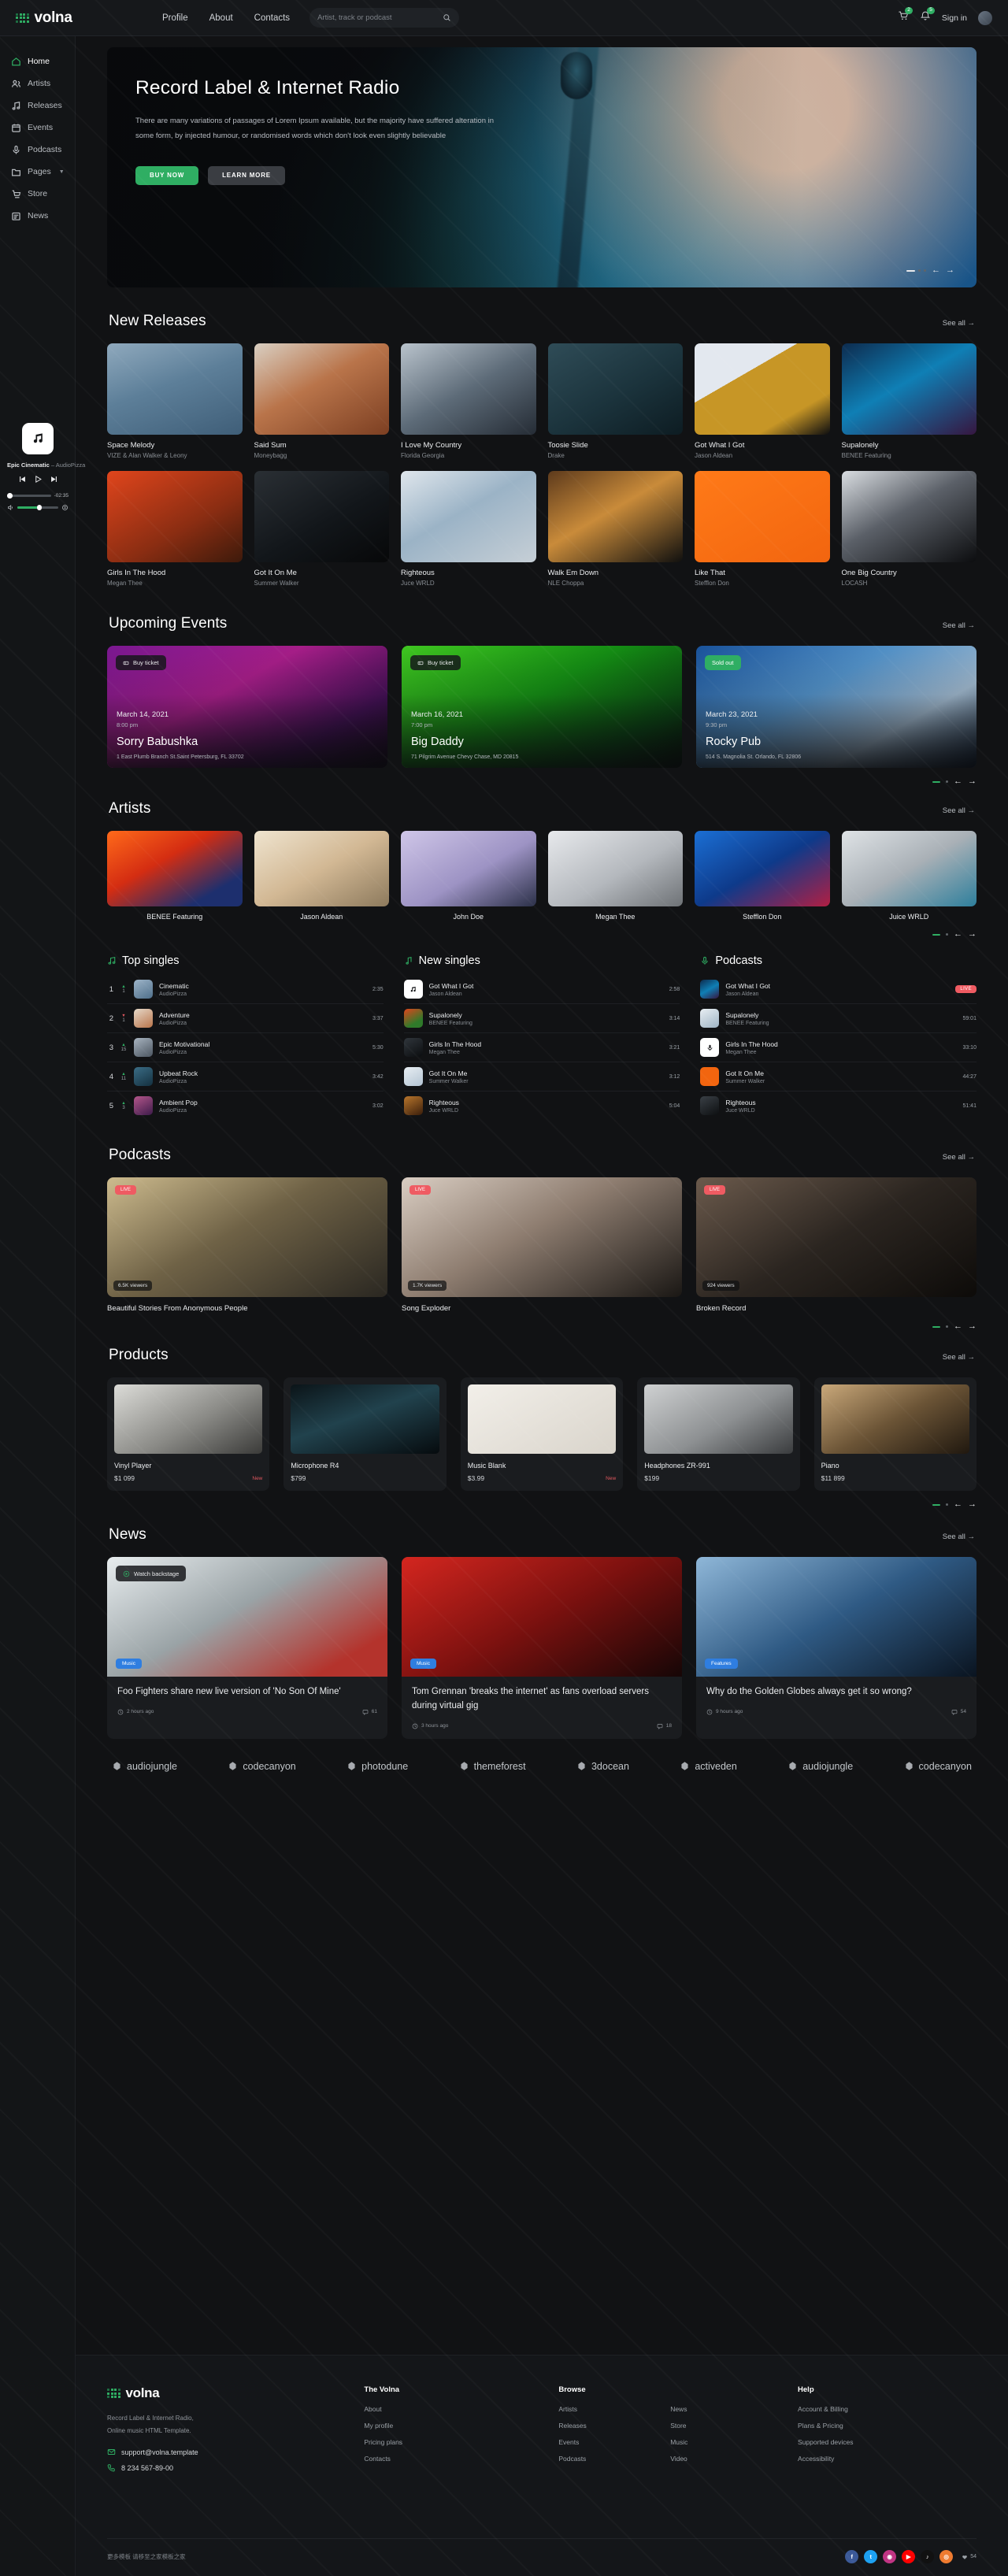 The image size is (1008, 2576). I want to click on progress-knob, so click(10, 496).